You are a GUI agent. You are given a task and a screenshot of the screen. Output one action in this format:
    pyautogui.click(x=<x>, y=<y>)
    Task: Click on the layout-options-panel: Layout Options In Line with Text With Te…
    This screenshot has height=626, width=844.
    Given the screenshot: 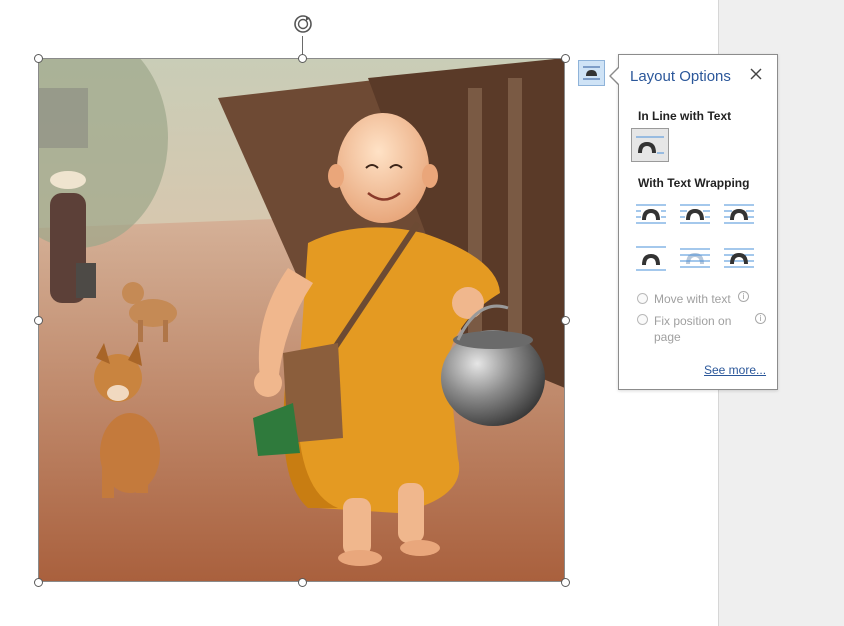 What is the action you would take?
    pyautogui.click(x=698, y=222)
    